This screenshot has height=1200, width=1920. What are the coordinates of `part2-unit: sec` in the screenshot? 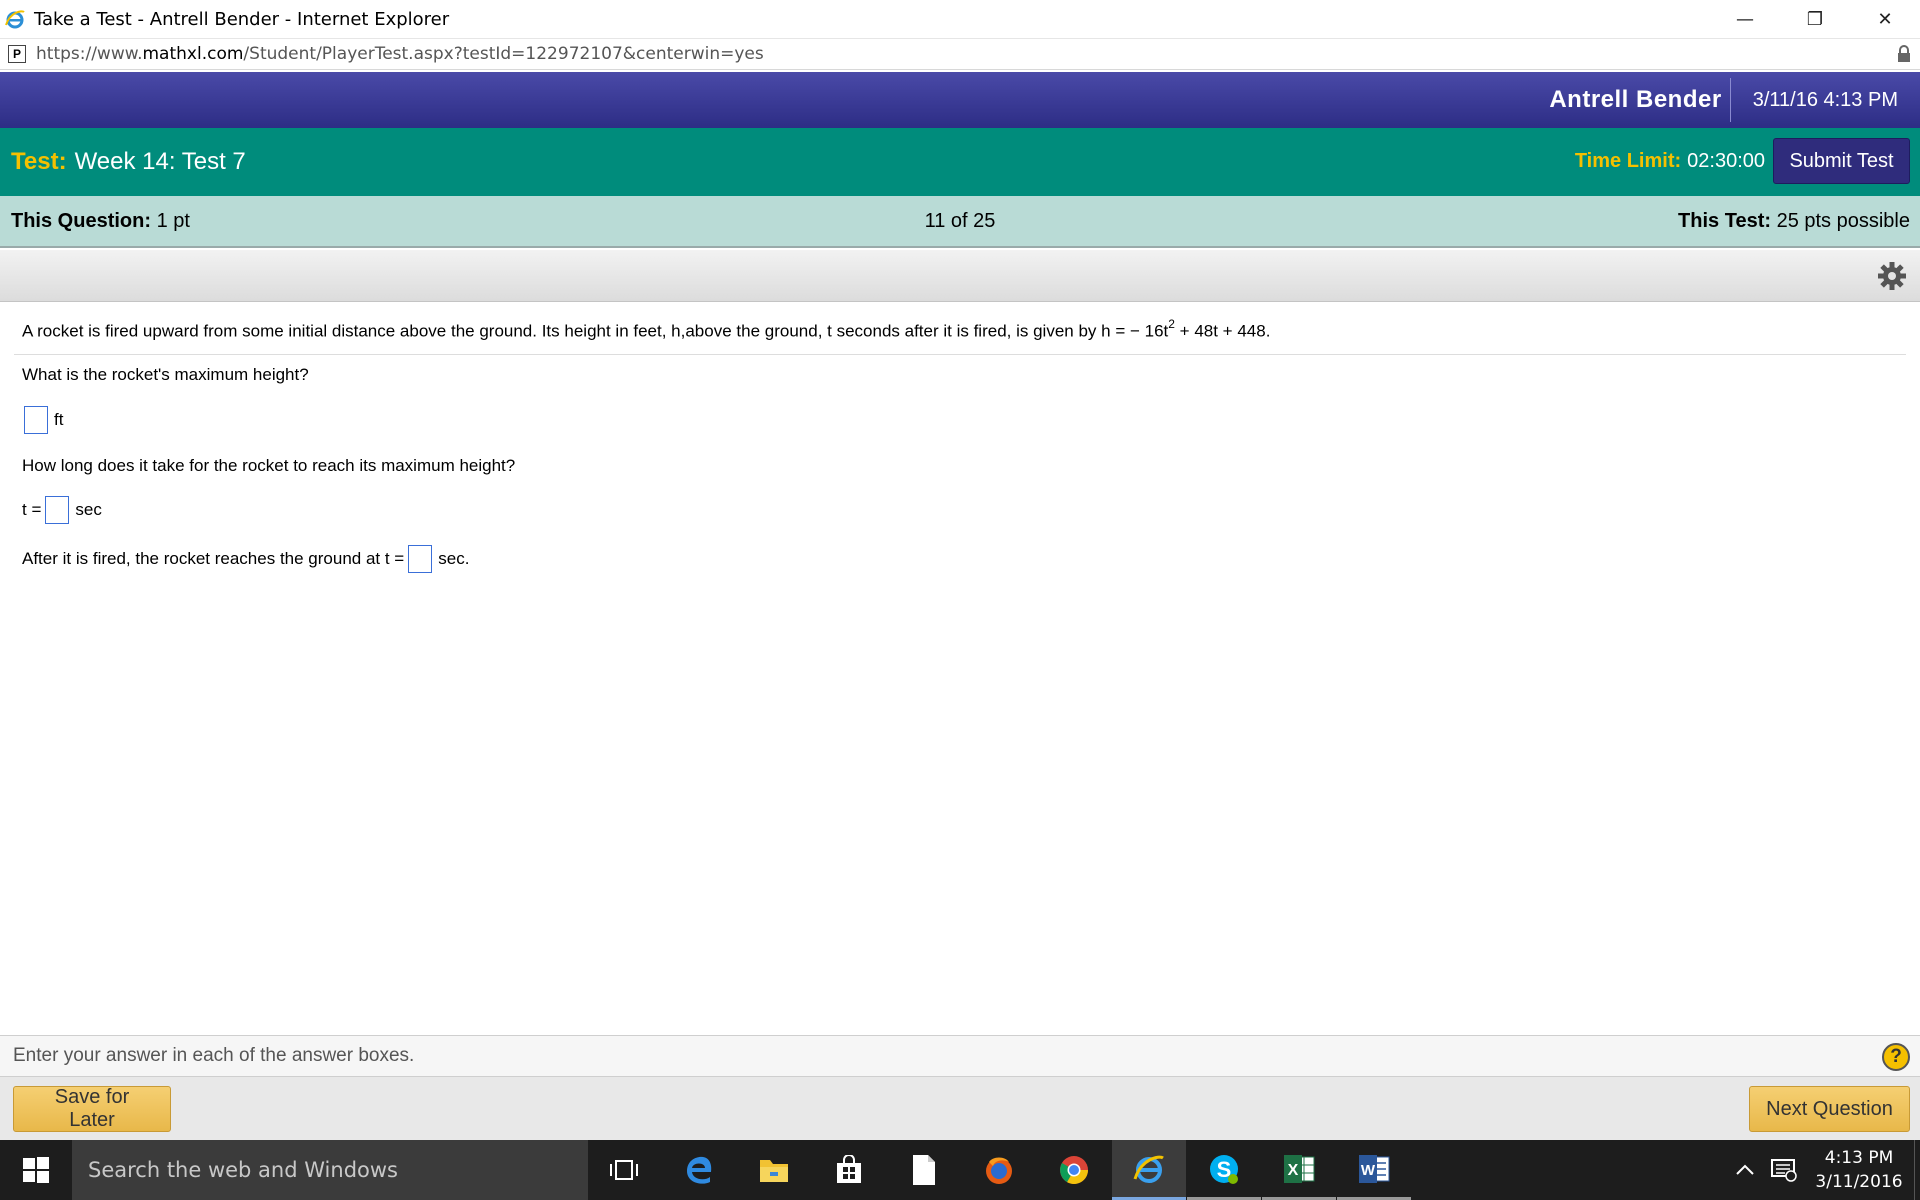 It's located at (88, 509).